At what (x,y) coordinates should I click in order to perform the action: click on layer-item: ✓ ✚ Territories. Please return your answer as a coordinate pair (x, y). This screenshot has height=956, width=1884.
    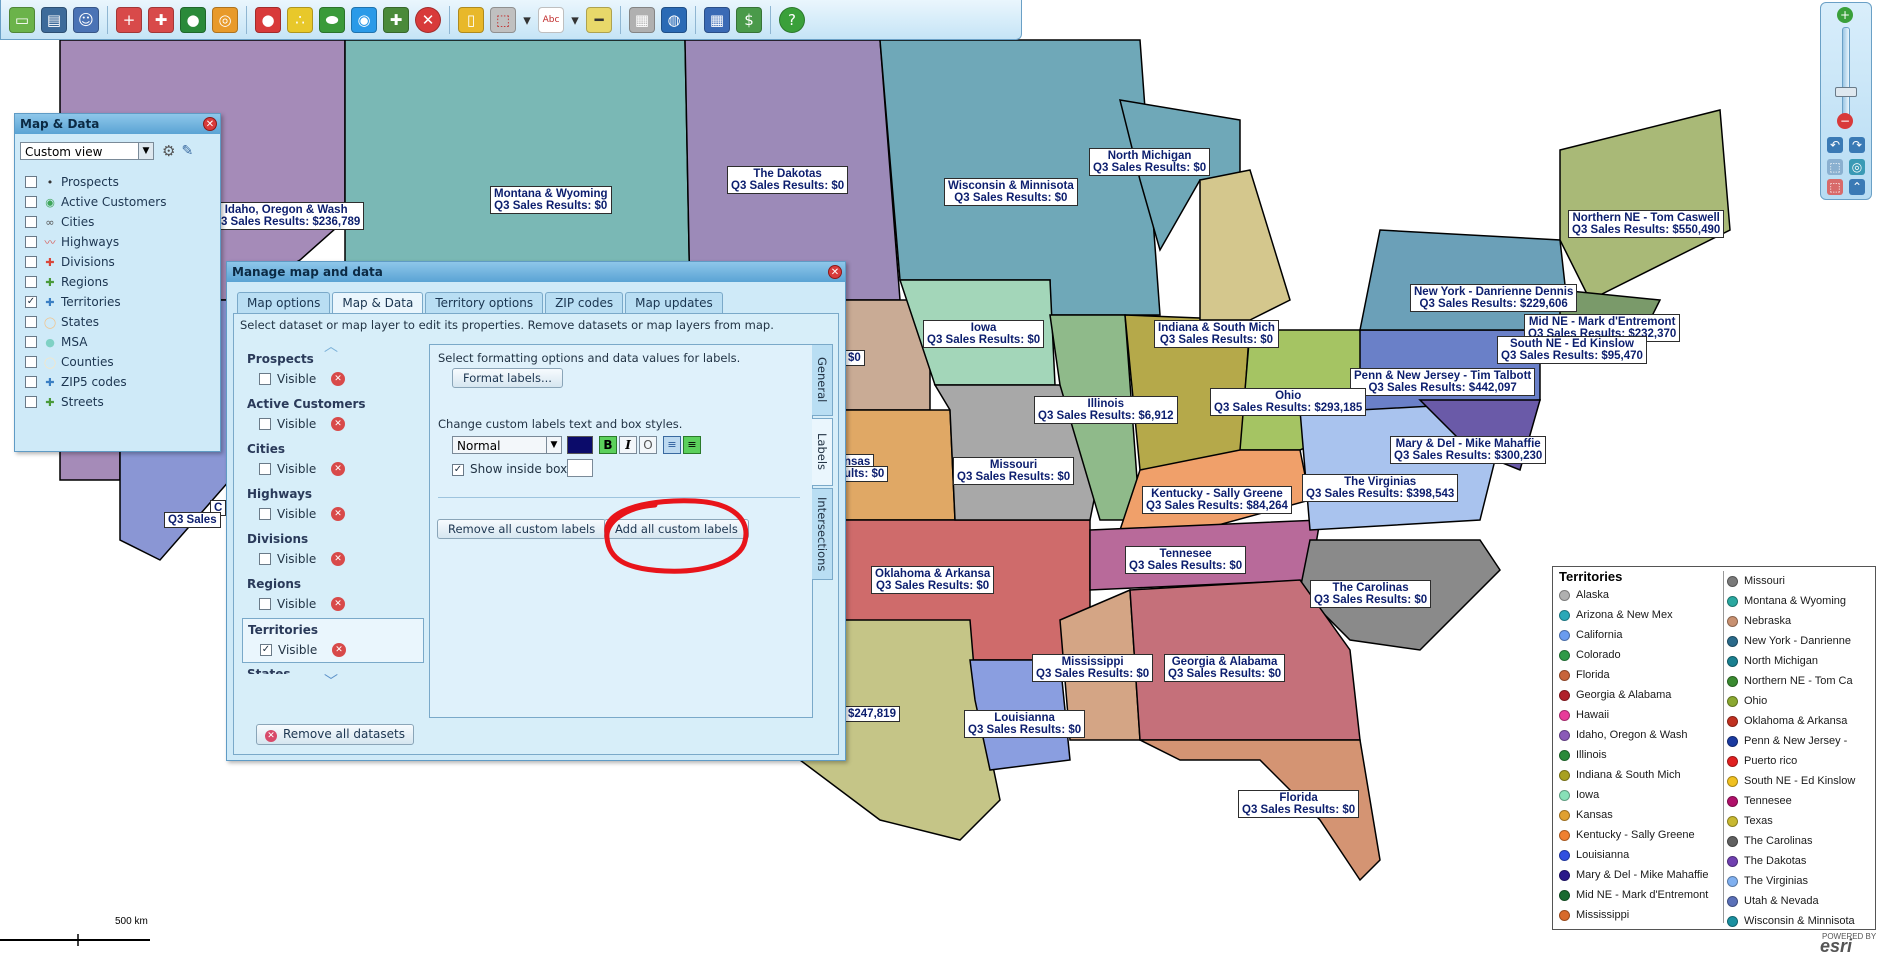
    Looking at the image, I should click on (122, 302).